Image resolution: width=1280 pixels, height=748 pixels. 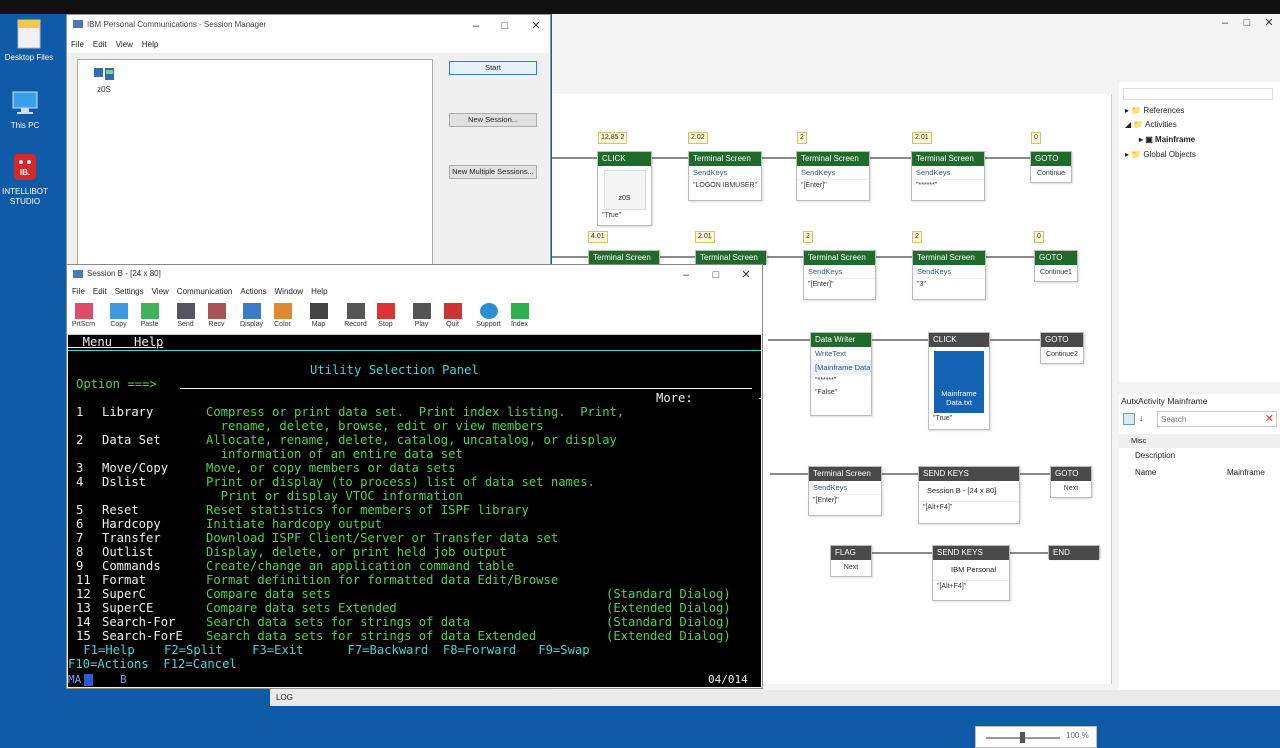 What do you see at coordinates (104, 80) in the screenshot?
I see `session-item-zos: z0S` at bounding box center [104, 80].